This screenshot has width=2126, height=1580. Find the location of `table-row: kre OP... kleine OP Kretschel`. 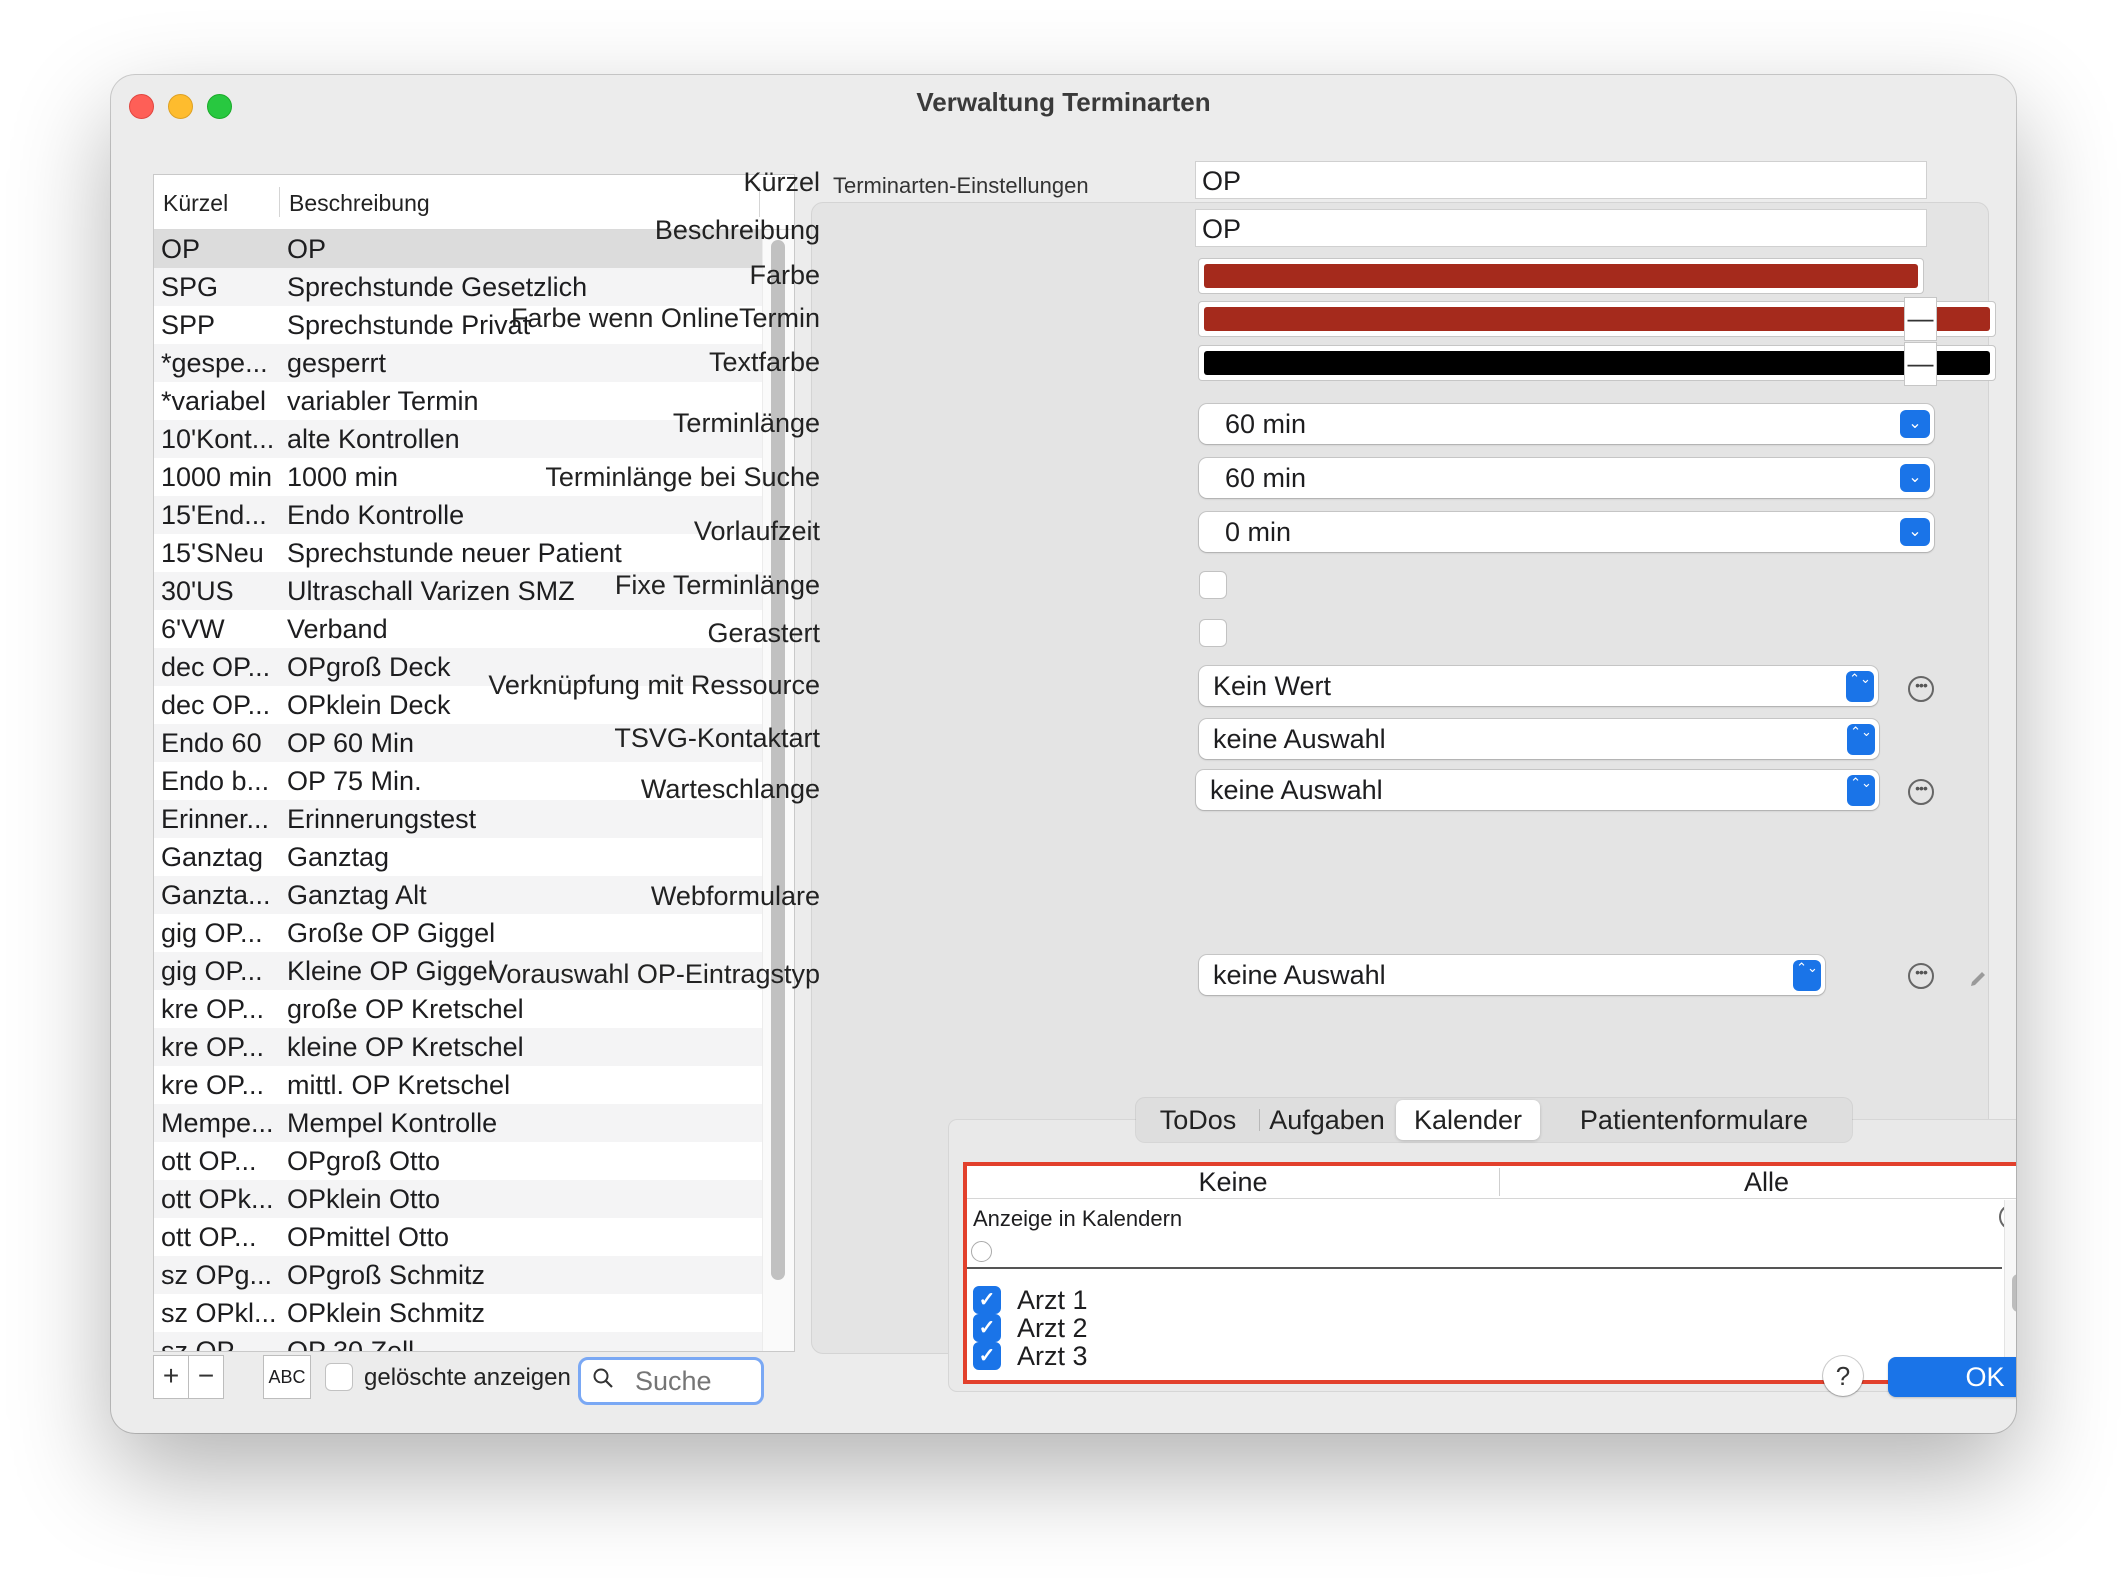

table-row: kre OP... kleine OP Kretschel is located at coordinates (458, 1047).